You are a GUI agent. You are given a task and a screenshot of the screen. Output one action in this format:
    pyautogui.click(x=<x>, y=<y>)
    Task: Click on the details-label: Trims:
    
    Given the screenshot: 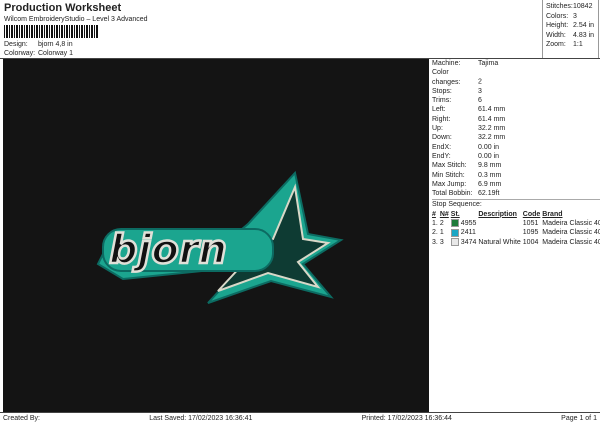 What is the action you would take?
    pyautogui.click(x=442, y=101)
    